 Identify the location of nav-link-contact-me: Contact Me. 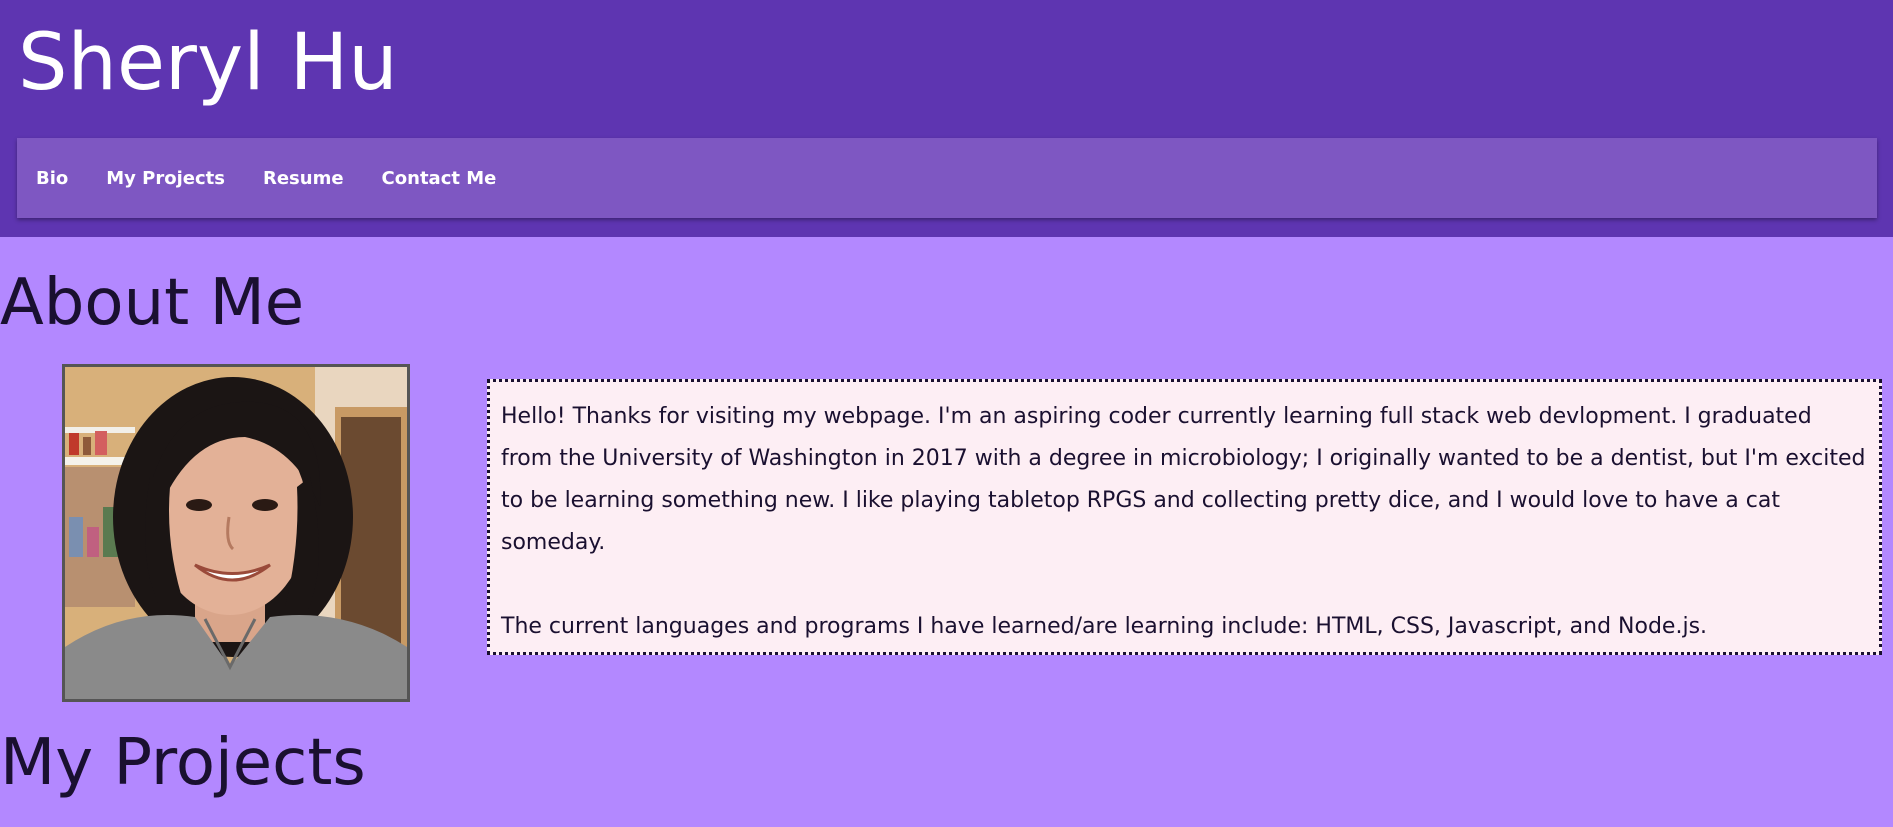
(439, 178).